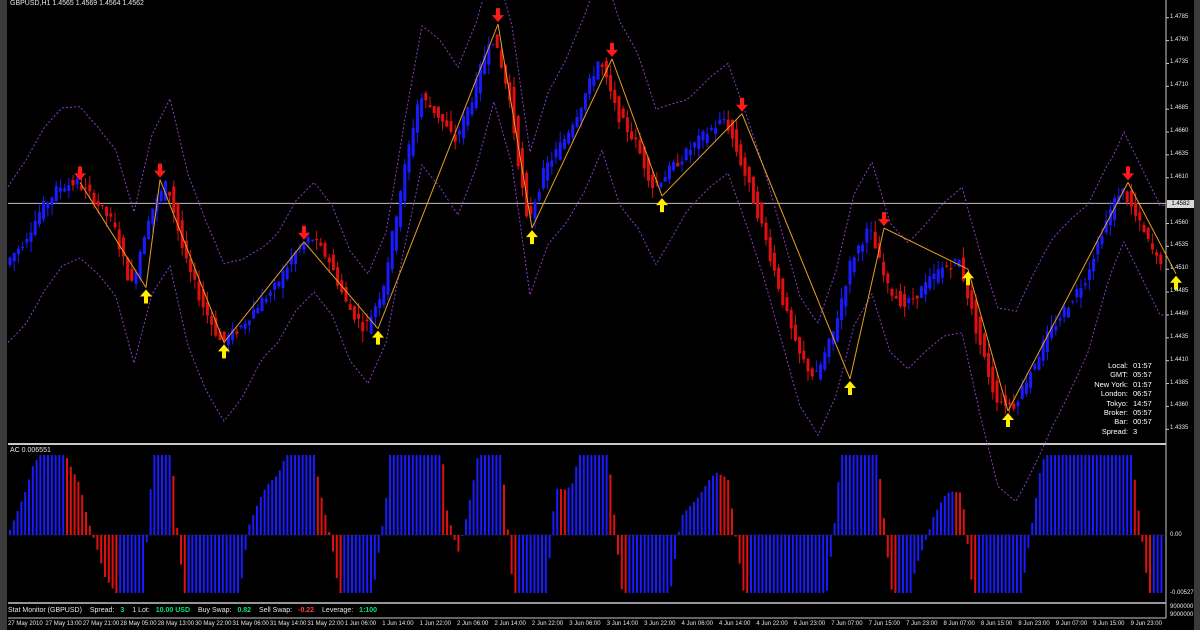 This screenshot has height=630, width=1200. I want to click on time-tick-label: 1 Jun 06:00, so click(360, 624).